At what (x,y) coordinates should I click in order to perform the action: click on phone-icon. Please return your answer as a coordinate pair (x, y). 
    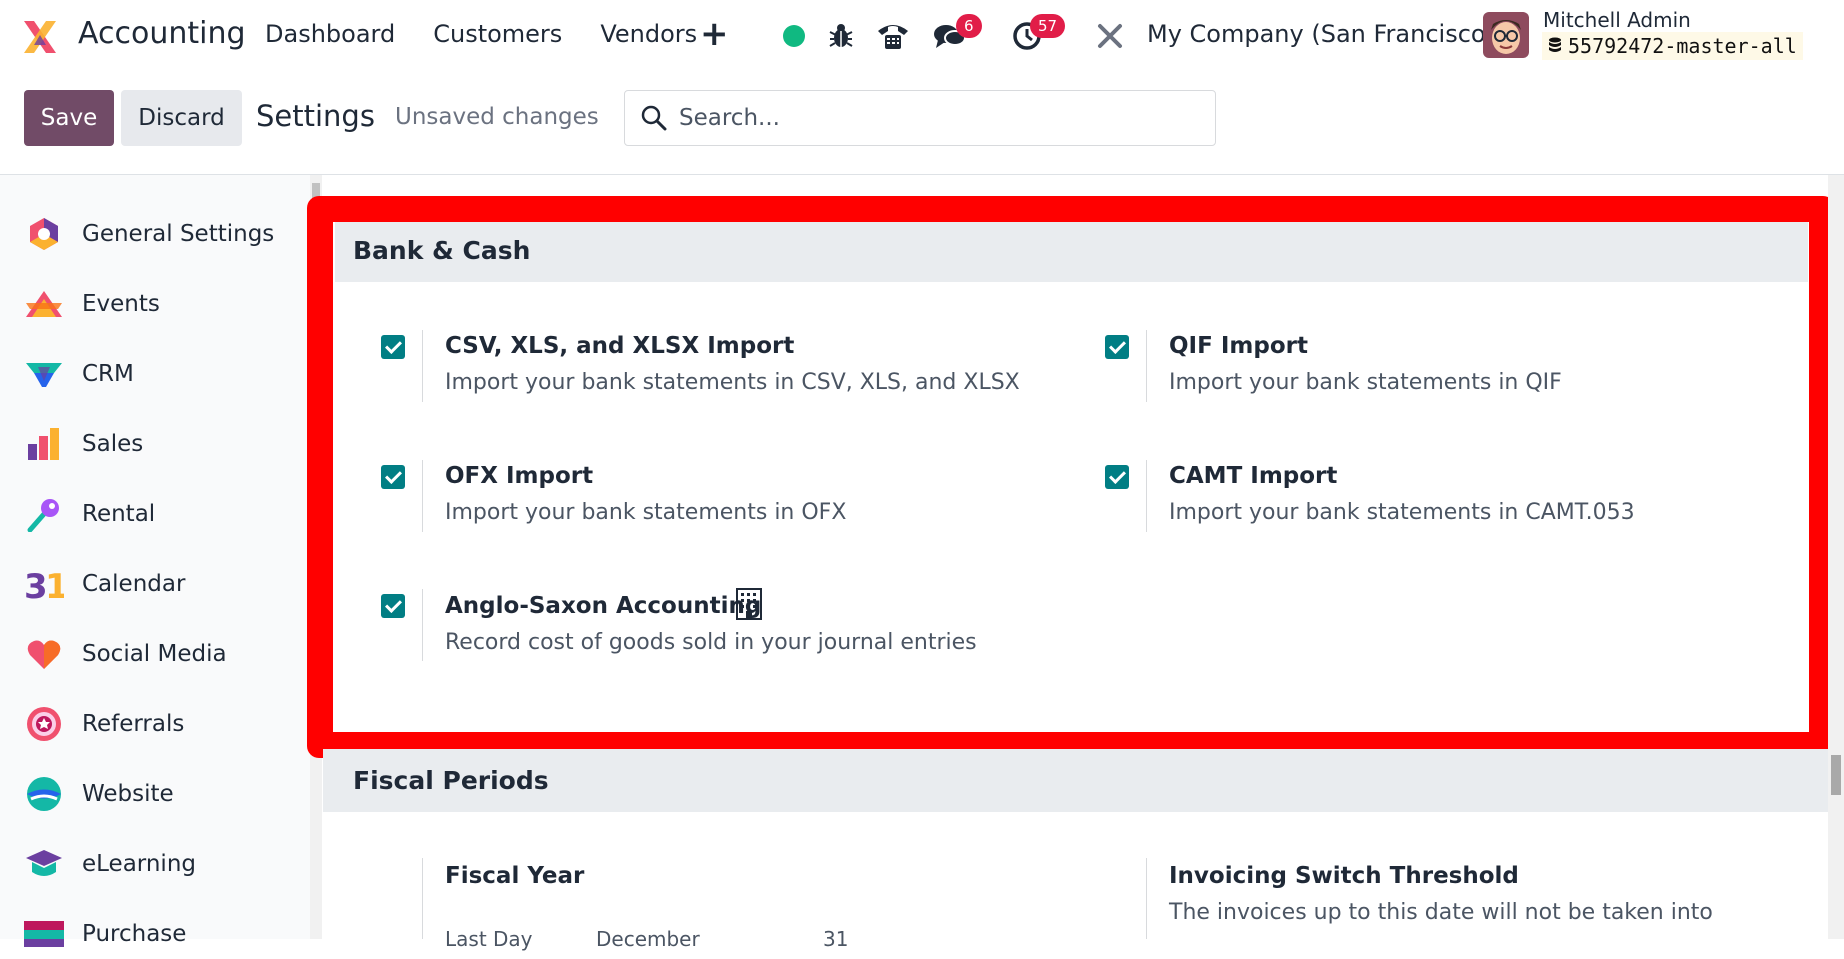
    Looking at the image, I should click on (893, 36).